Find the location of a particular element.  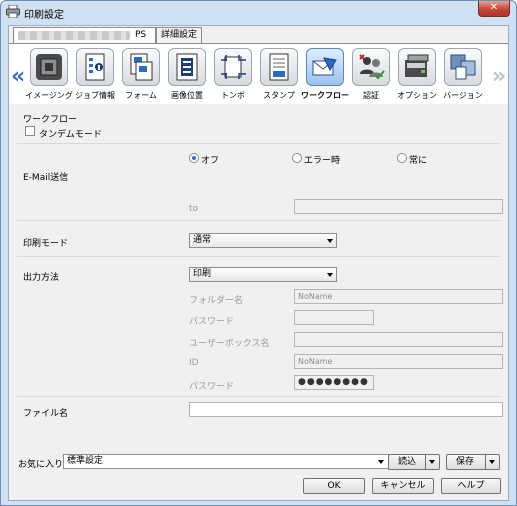

password-label: パスワード is located at coordinates (212, 322).